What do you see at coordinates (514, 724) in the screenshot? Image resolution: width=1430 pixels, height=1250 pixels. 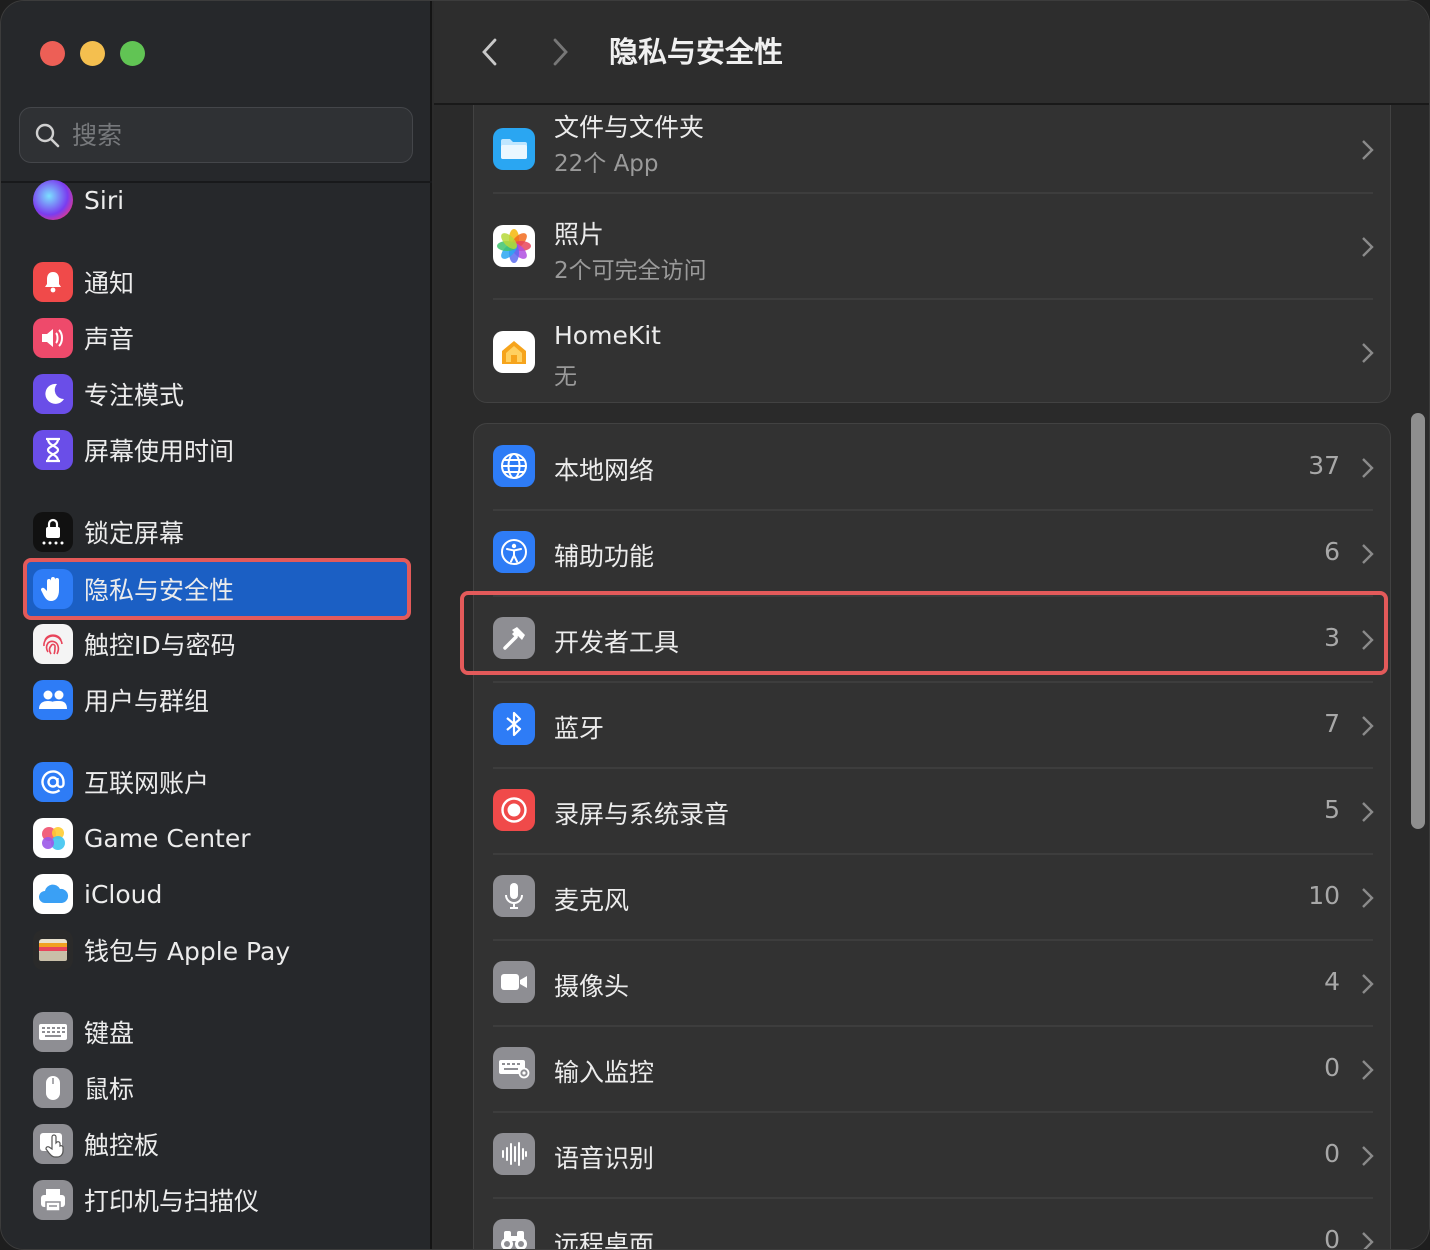 I see `bluetooth-icon` at bounding box center [514, 724].